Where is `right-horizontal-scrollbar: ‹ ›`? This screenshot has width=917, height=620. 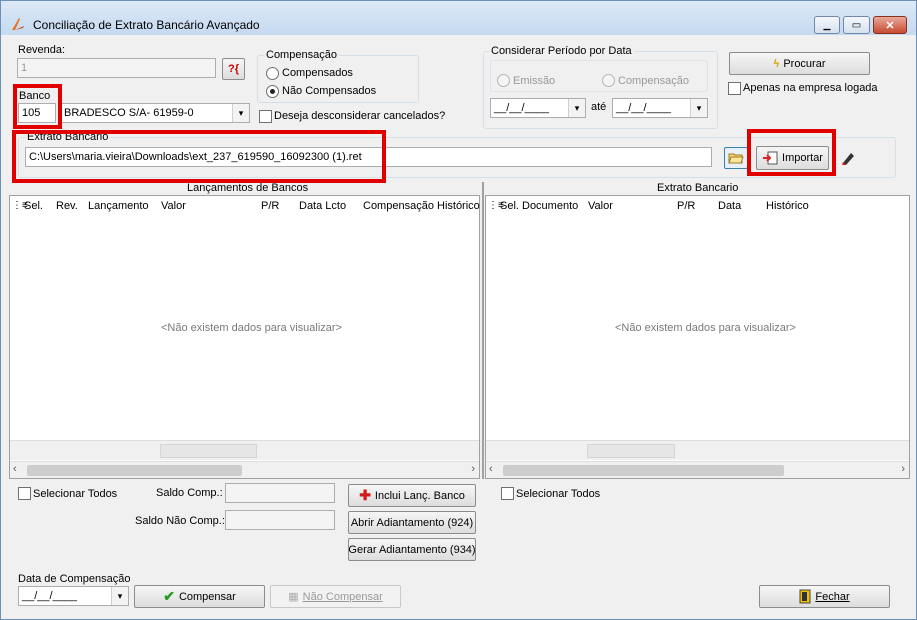 right-horizontal-scrollbar: ‹ › is located at coordinates (697, 469).